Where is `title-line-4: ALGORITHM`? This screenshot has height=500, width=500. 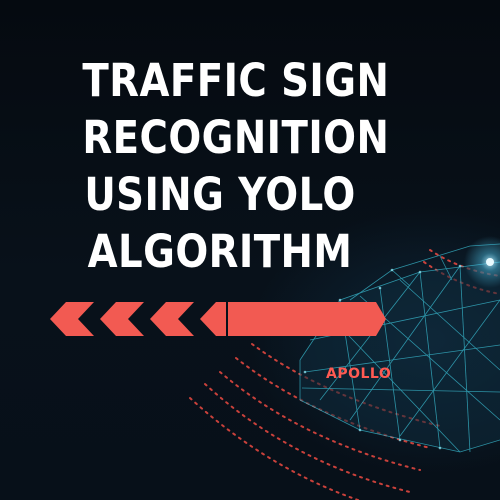 title-line-4: ALGORITHM is located at coordinates (220, 251).